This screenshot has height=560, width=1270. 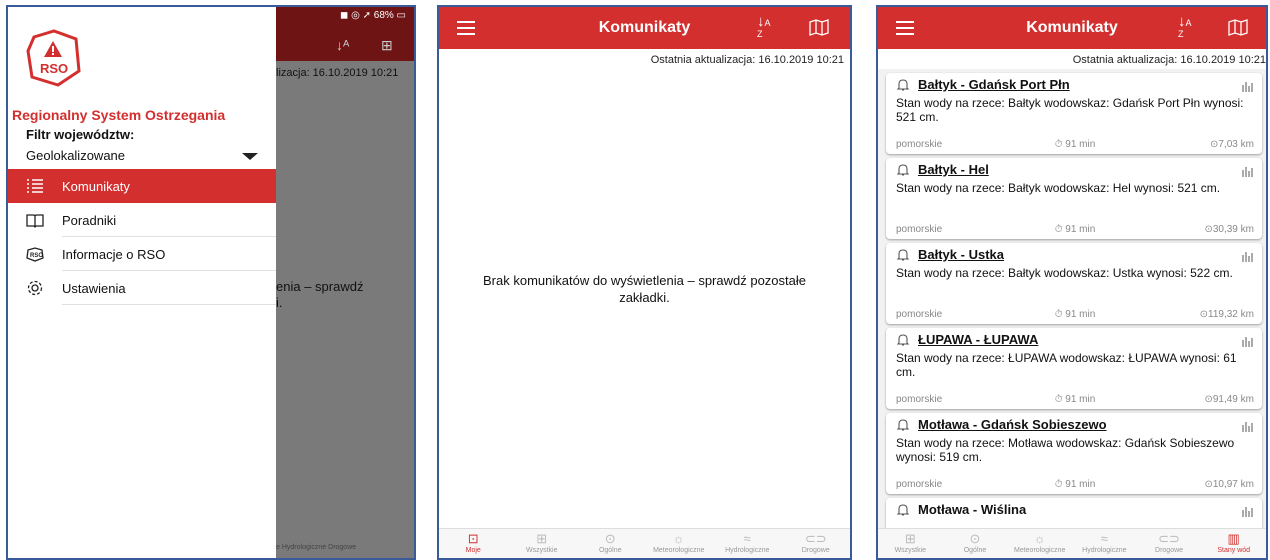 What do you see at coordinates (53, 58) in the screenshot?
I see `rso-logo: RSO` at bounding box center [53, 58].